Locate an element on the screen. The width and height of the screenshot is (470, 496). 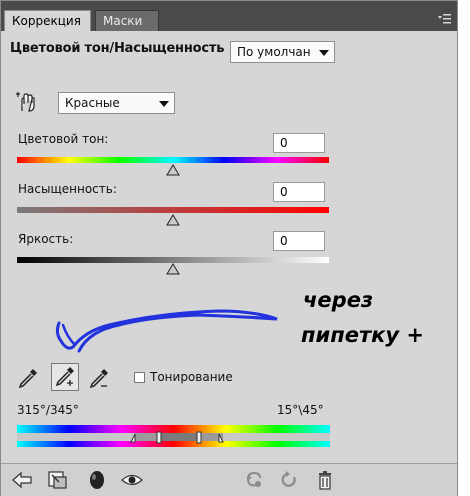
eyedropper-plus-icon is located at coordinates (64, 377).